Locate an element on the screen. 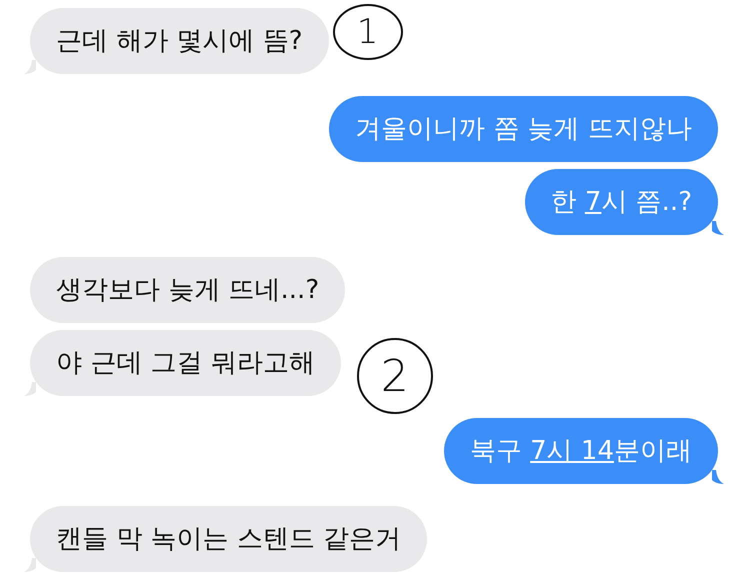  message-bubble: 생각보다 늦게 뜨네...? is located at coordinates (188, 290).